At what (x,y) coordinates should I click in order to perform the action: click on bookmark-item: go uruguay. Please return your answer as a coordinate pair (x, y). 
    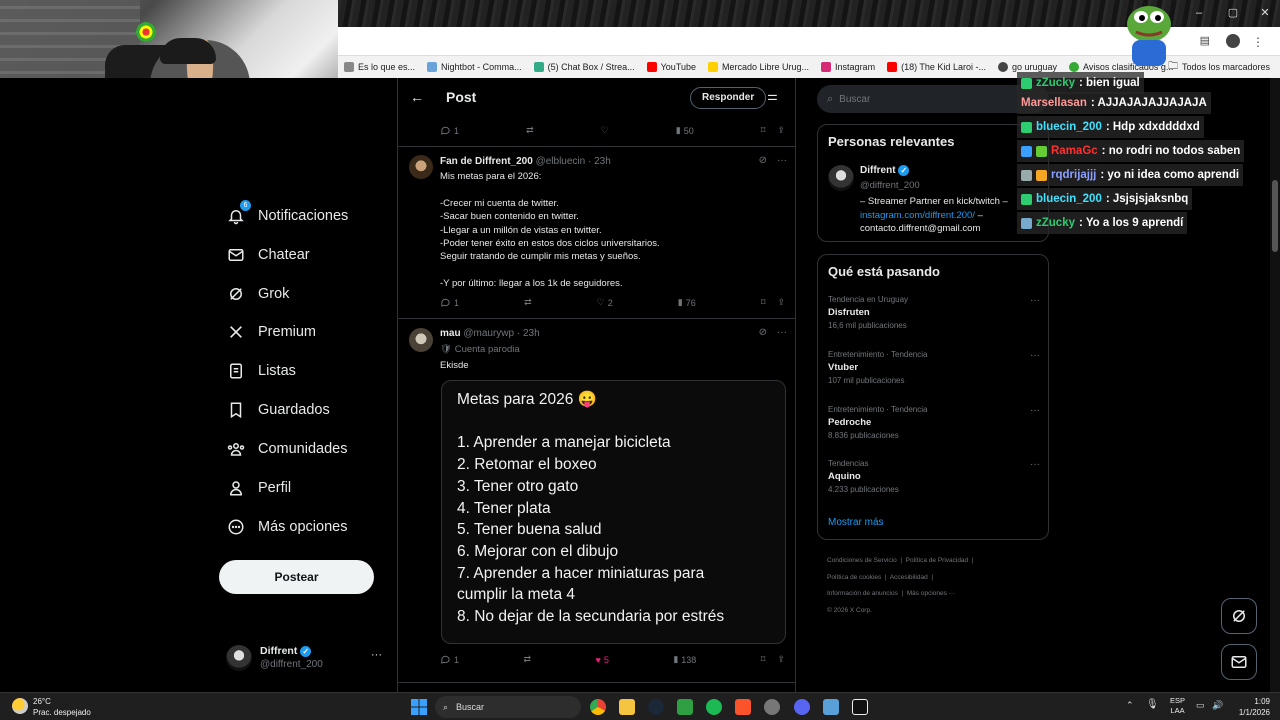
    Looking at the image, I should click on (1027, 67).